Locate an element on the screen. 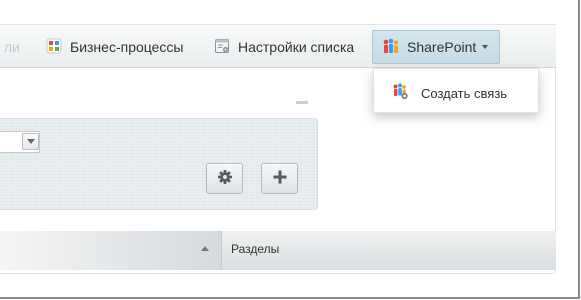 Image resolution: width=581 pixels, height=300 pixels. add-filter-button is located at coordinates (279, 178).